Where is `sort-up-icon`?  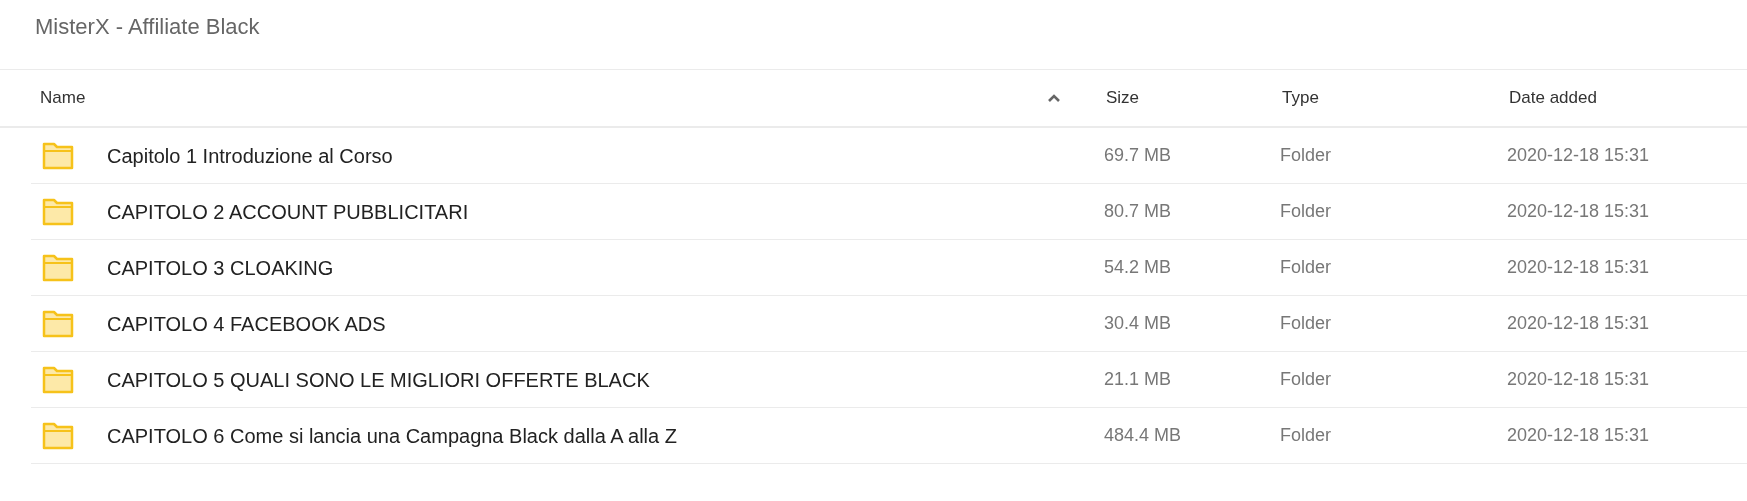
sort-up-icon is located at coordinates (1054, 98).